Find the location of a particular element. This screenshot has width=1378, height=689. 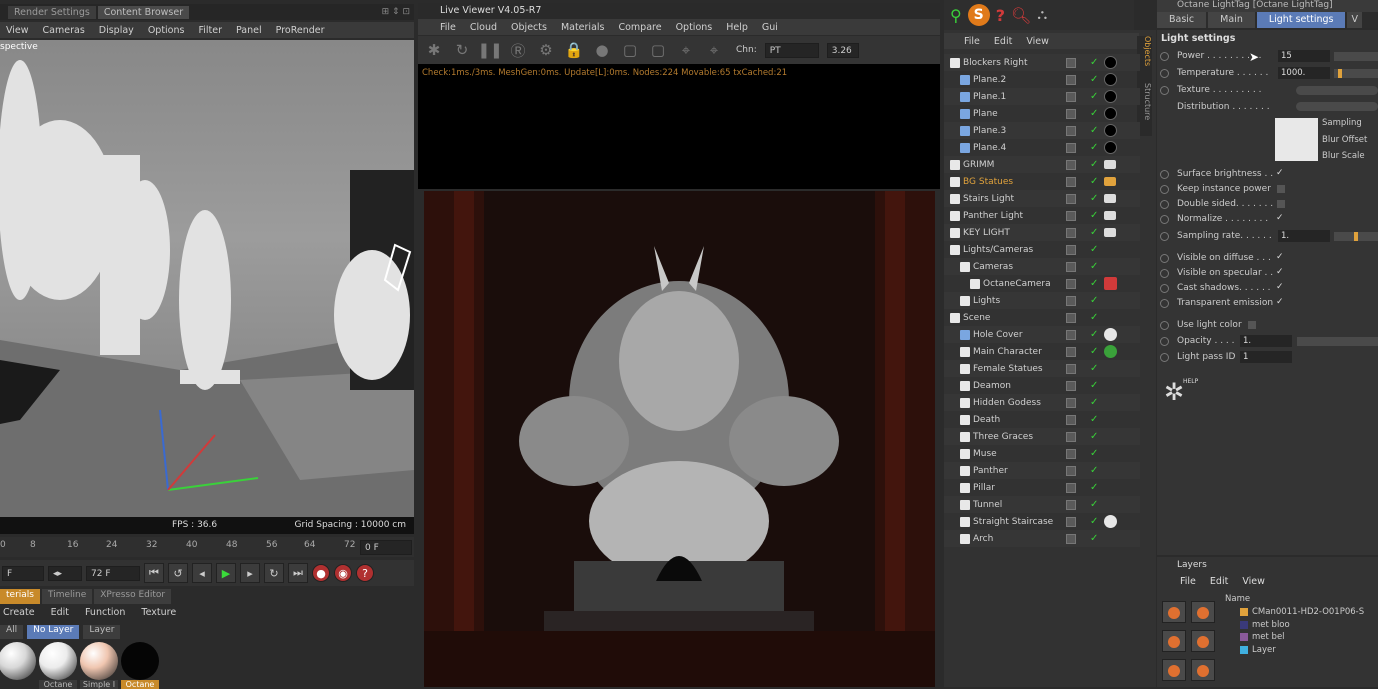

layers-menu-edit: Edit is located at coordinates (1219, 581).